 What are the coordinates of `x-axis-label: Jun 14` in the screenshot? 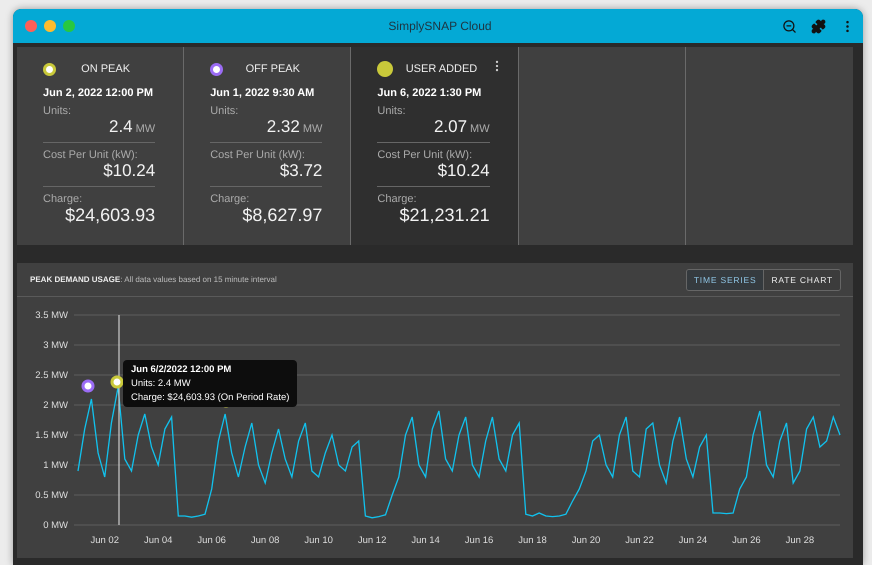 It's located at (425, 540).